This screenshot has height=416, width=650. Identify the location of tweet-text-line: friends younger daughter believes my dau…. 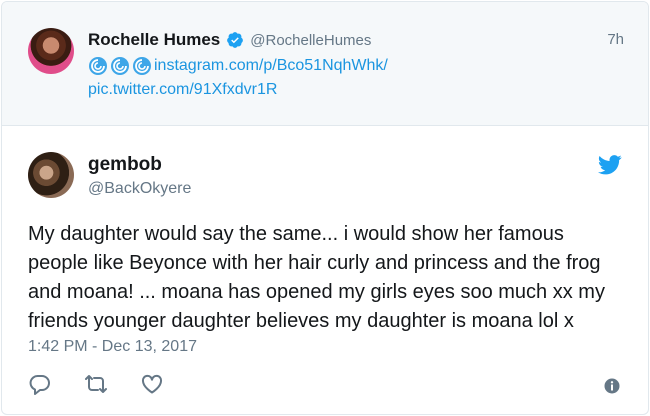
(301, 321).